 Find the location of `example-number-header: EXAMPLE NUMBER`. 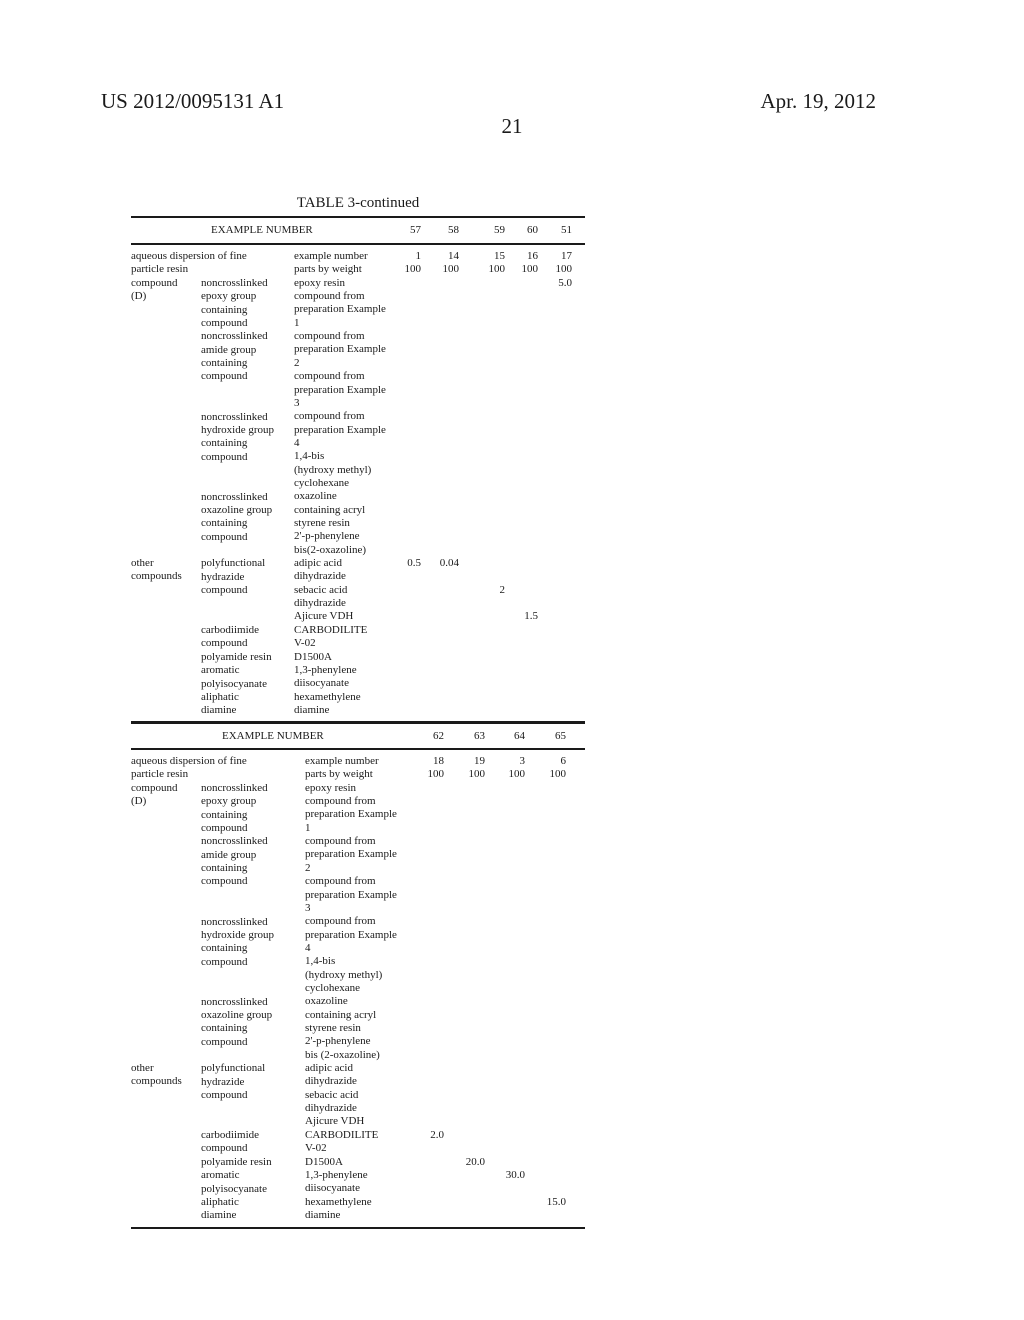

example-number-header: EXAMPLE NUMBER is located at coordinates (262, 230).